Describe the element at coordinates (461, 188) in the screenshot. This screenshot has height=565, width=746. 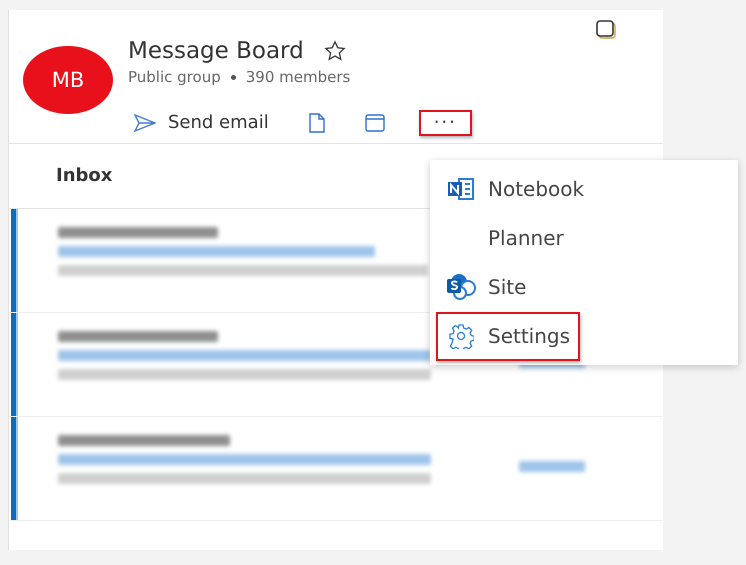
I see `notebook-icon` at that location.